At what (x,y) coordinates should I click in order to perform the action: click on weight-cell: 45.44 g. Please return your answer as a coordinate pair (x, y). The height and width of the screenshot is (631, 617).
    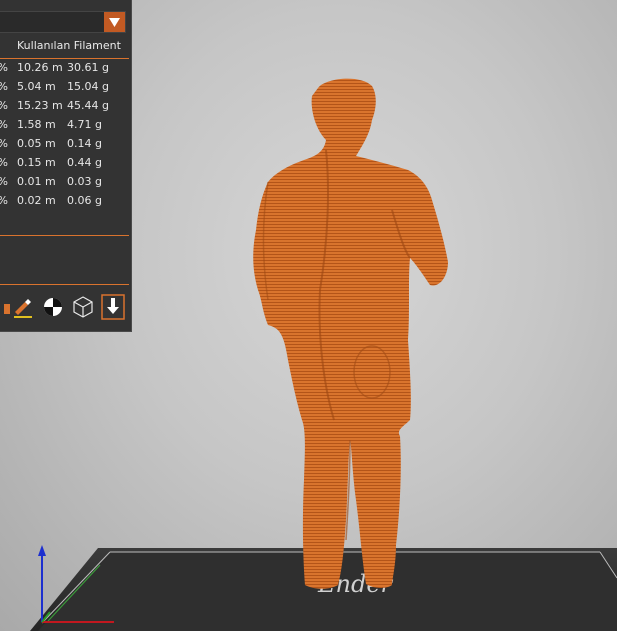
    Looking at the image, I should click on (88, 105).